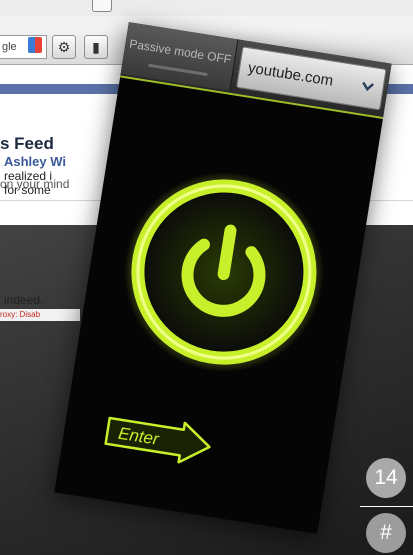 The height and width of the screenshot is (555, 413). Describe the element at coordinates (386, 478) in the screenshot. I see `page-number-badge: 14` at that location.